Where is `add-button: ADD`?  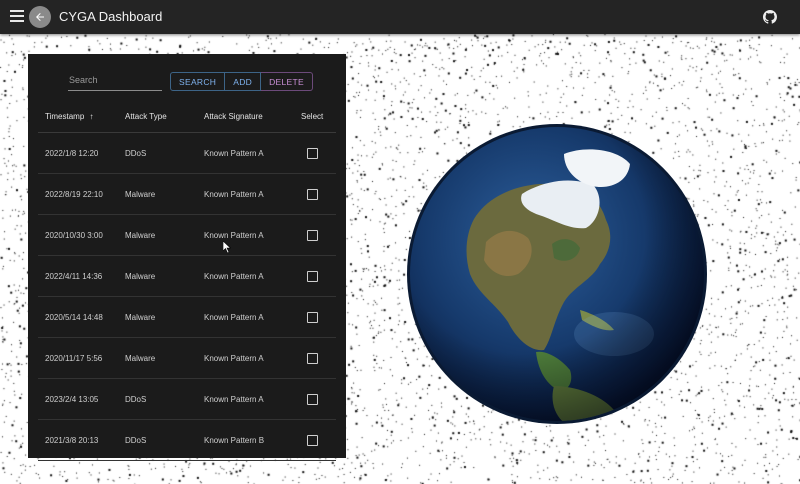
add-button: ADD is located at coordinates (243, 81).